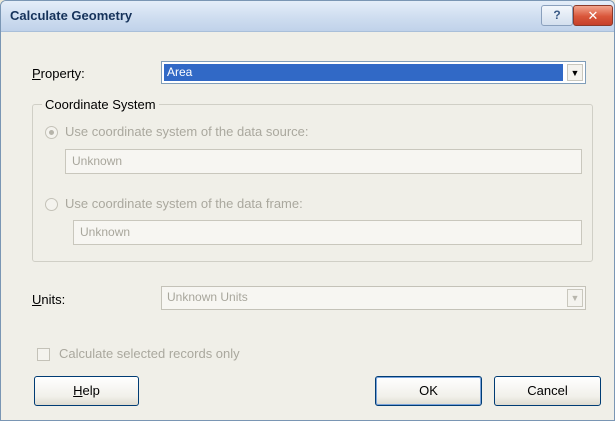  I want to click on help-button: Help, so click(86, 391).